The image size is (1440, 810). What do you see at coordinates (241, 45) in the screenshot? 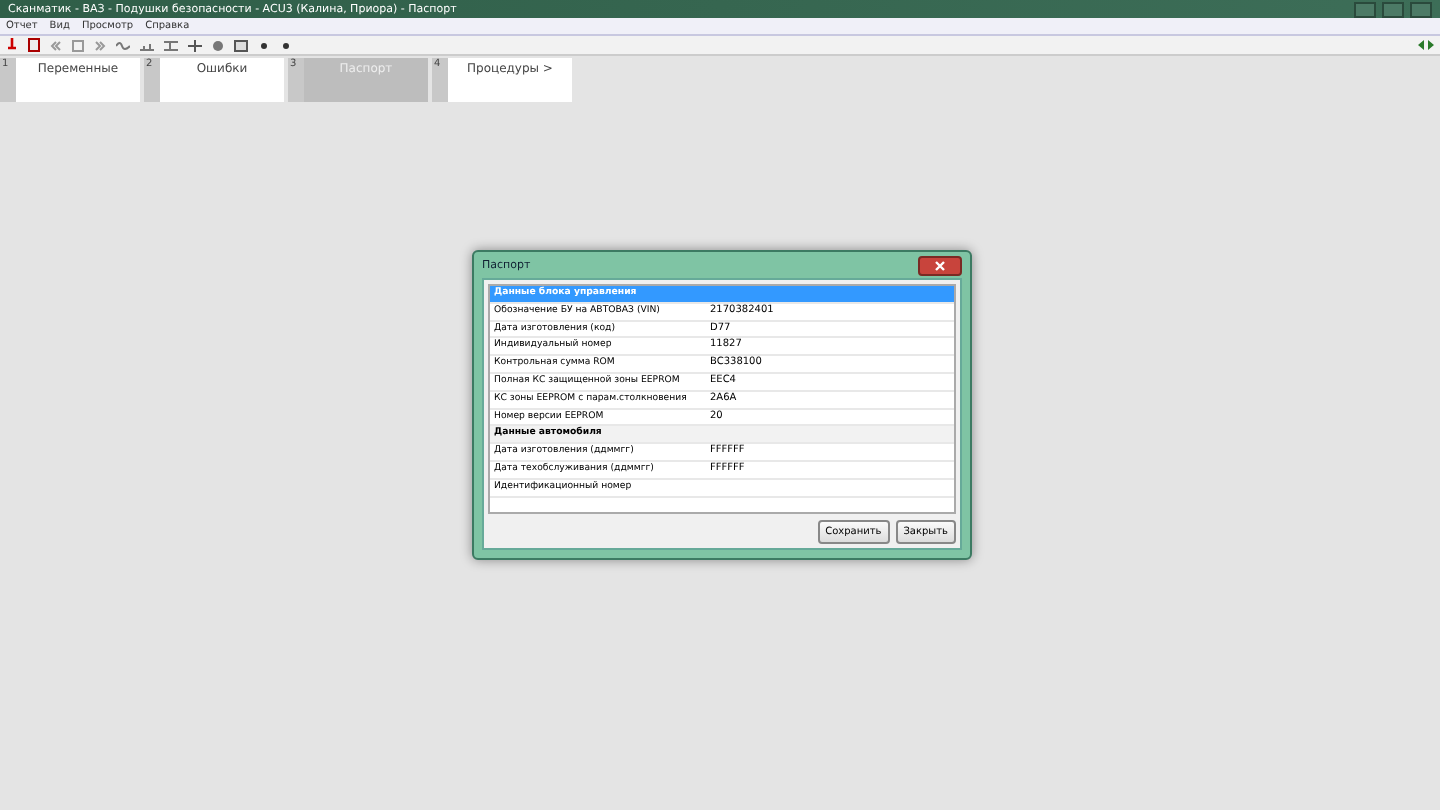
I see `image-icon` at bounding box center [241, 45].